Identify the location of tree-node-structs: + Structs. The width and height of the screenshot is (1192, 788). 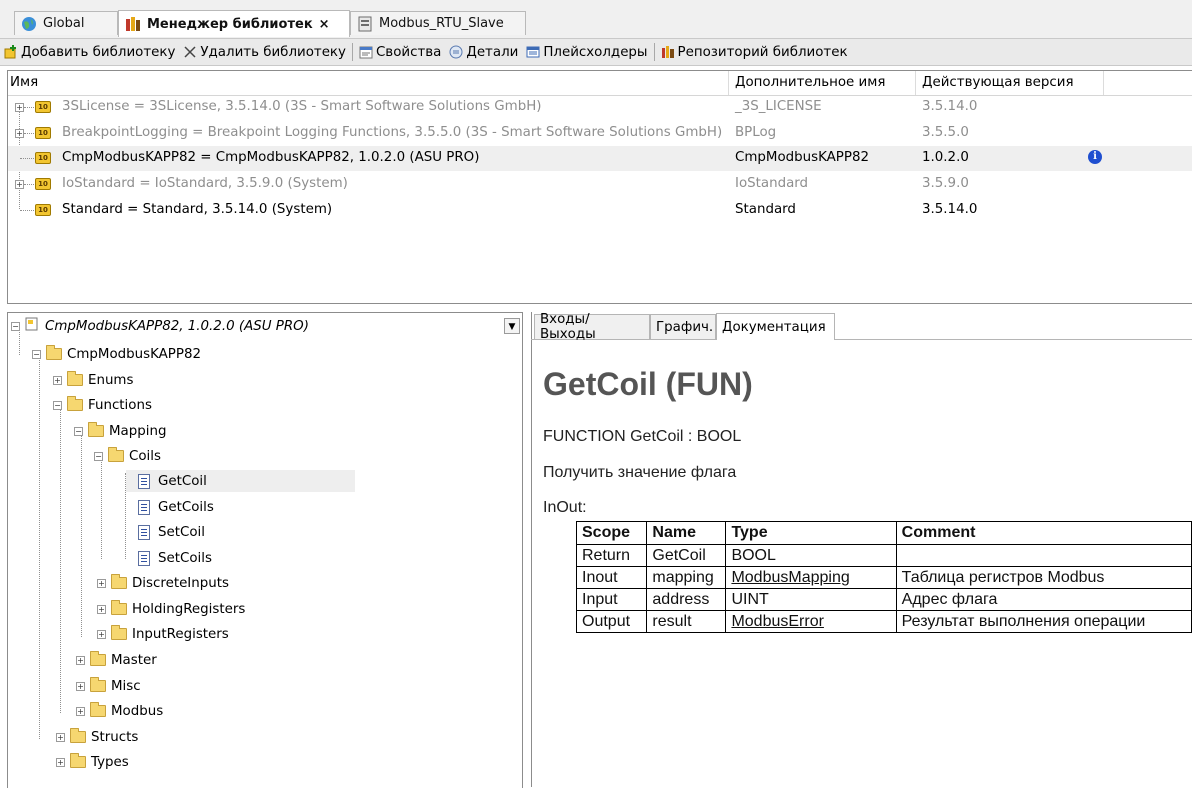
(97, 737).